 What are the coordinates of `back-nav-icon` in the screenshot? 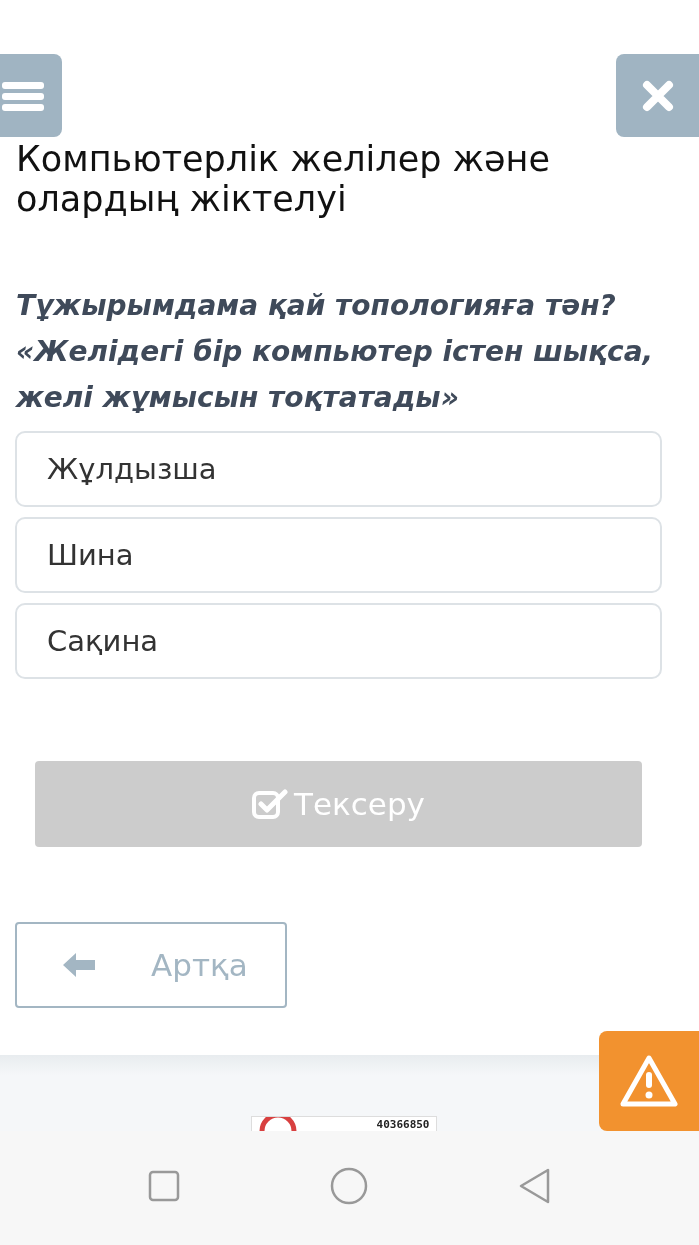 It's located at (534, 1186).